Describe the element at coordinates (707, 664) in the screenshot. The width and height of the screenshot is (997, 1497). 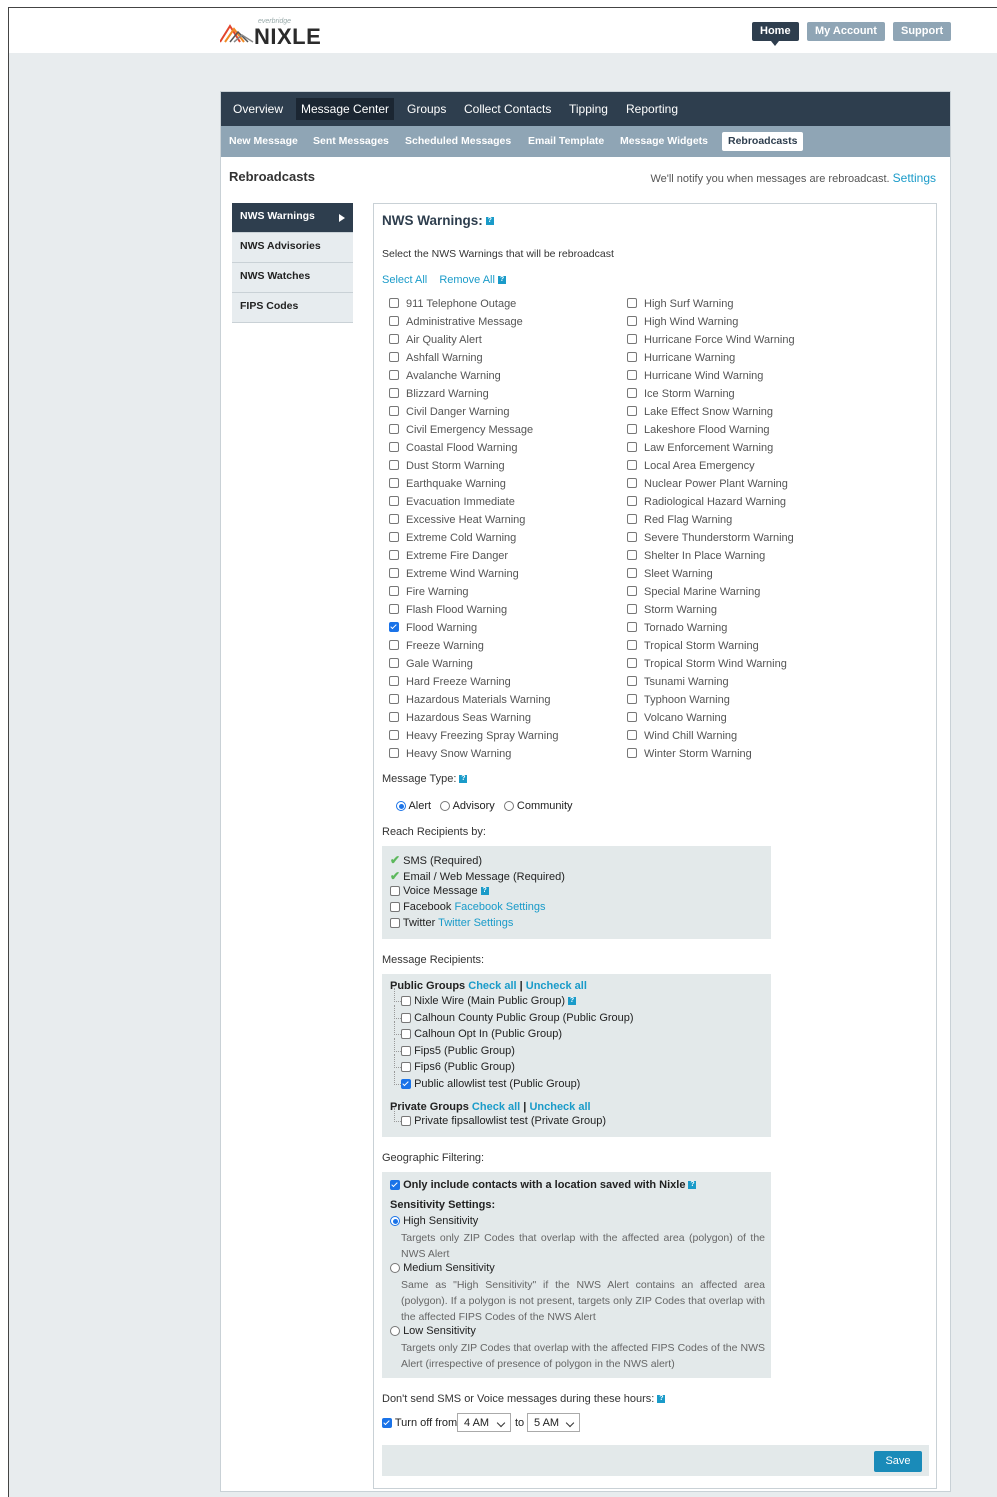
I see `warning-item: Tropical Storm Wind Warning` at that location.